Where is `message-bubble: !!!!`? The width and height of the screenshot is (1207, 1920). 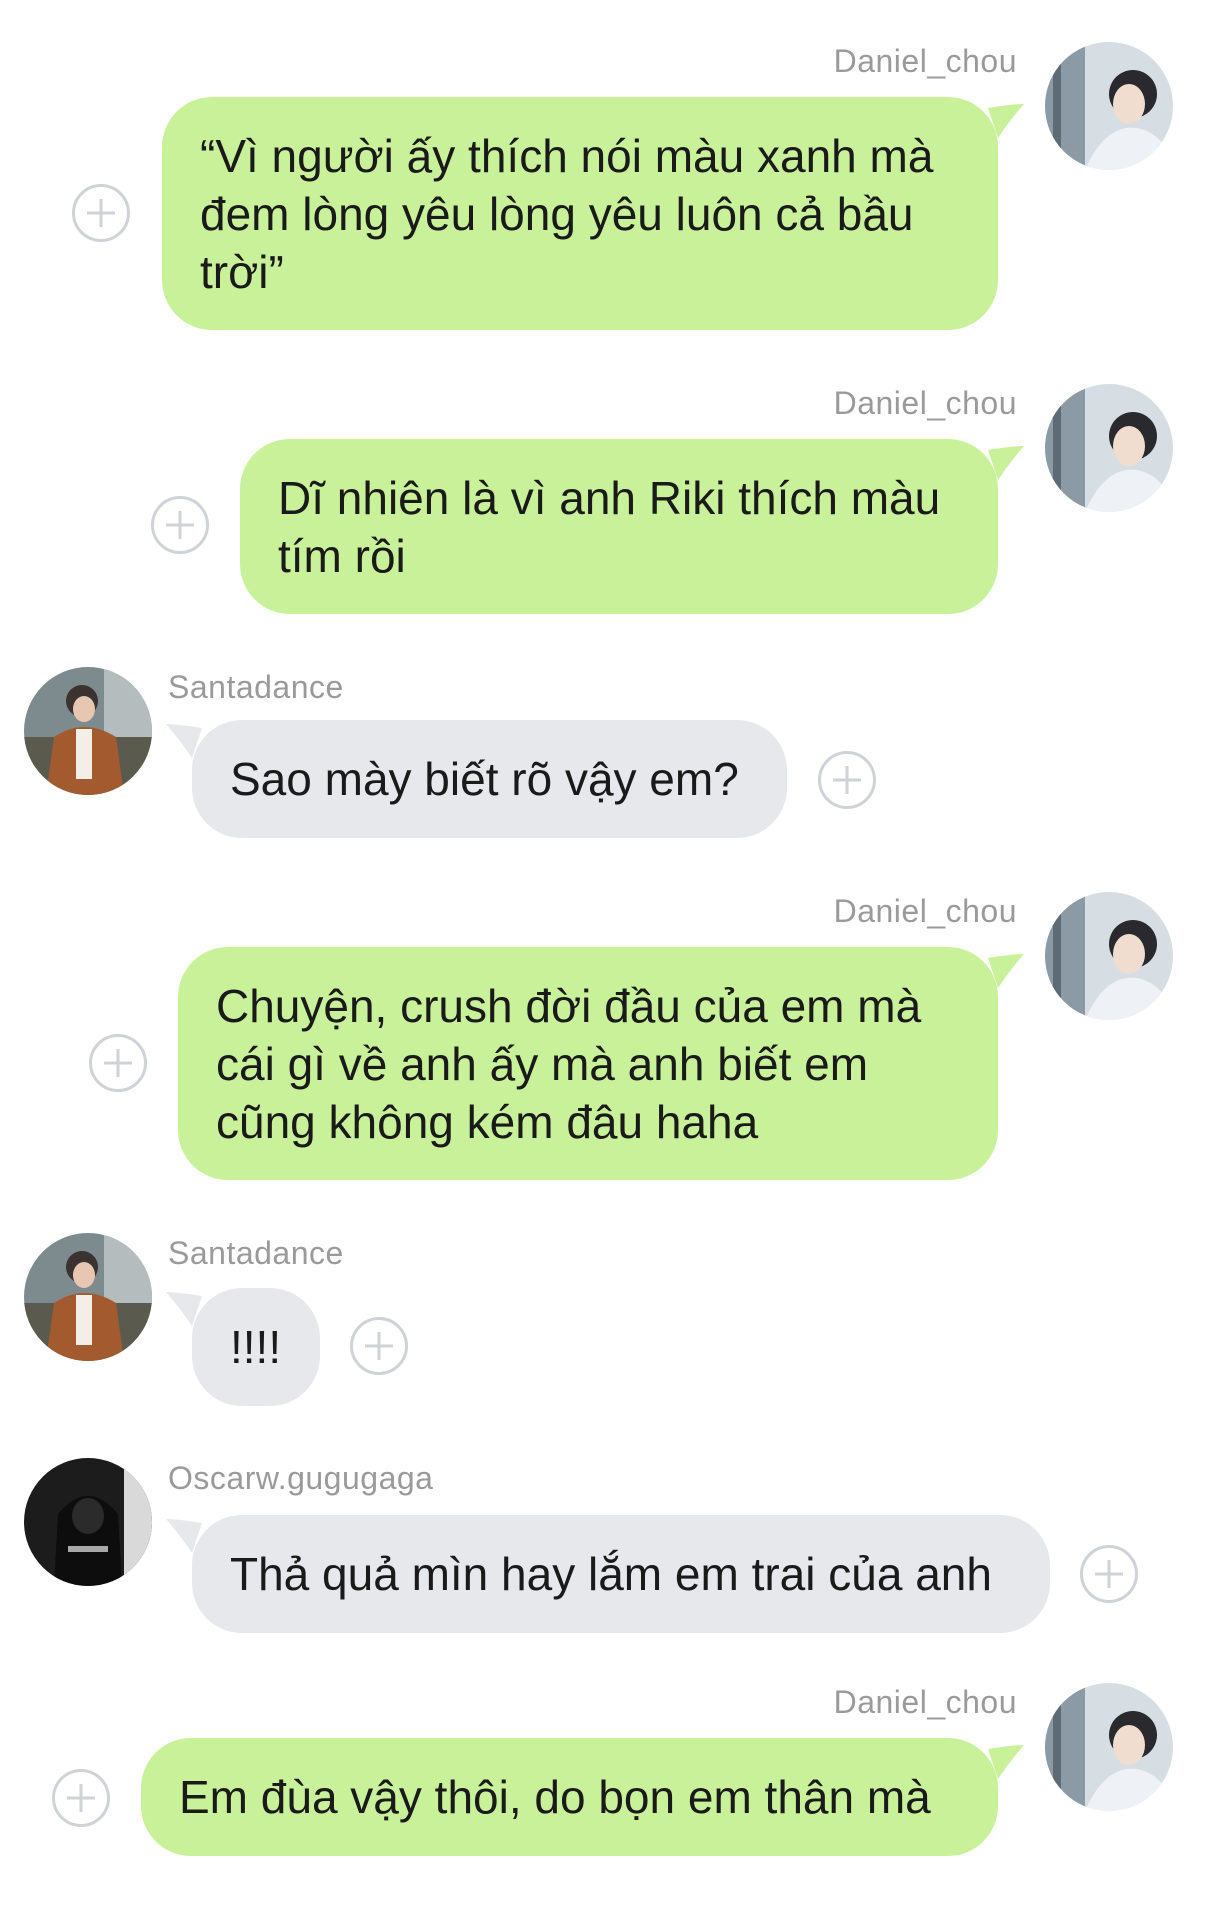
message-bubble: !!!! is located at coordinates (256, 1347).